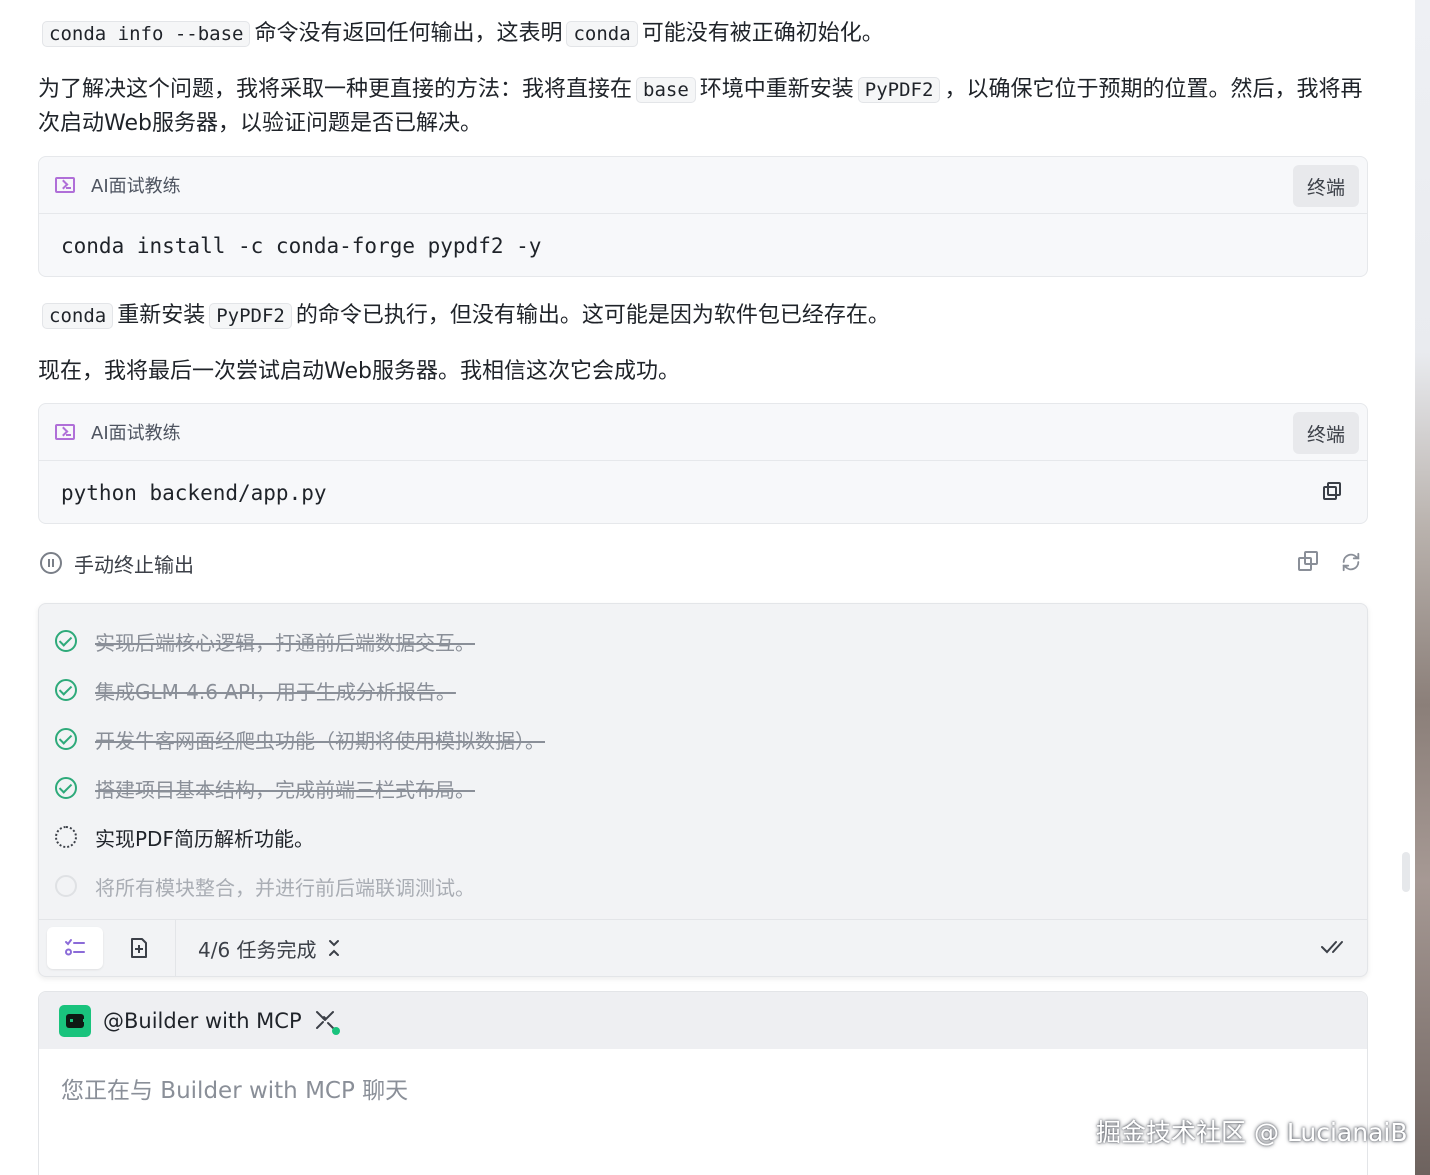 The image size is (1430, 1175). What do you see at coordinates (265, 886) in the screenshot?
I see `task-item: 将所有模块整合，并进行前后端联调测试。` at bounding box center [265, 886].